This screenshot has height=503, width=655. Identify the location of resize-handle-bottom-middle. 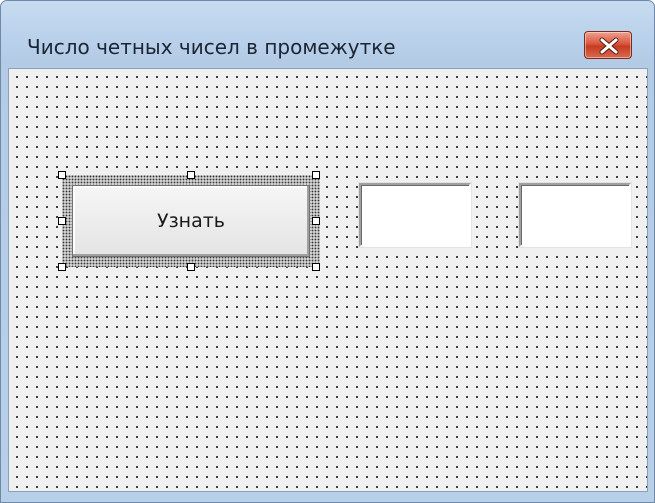
(191, 267).